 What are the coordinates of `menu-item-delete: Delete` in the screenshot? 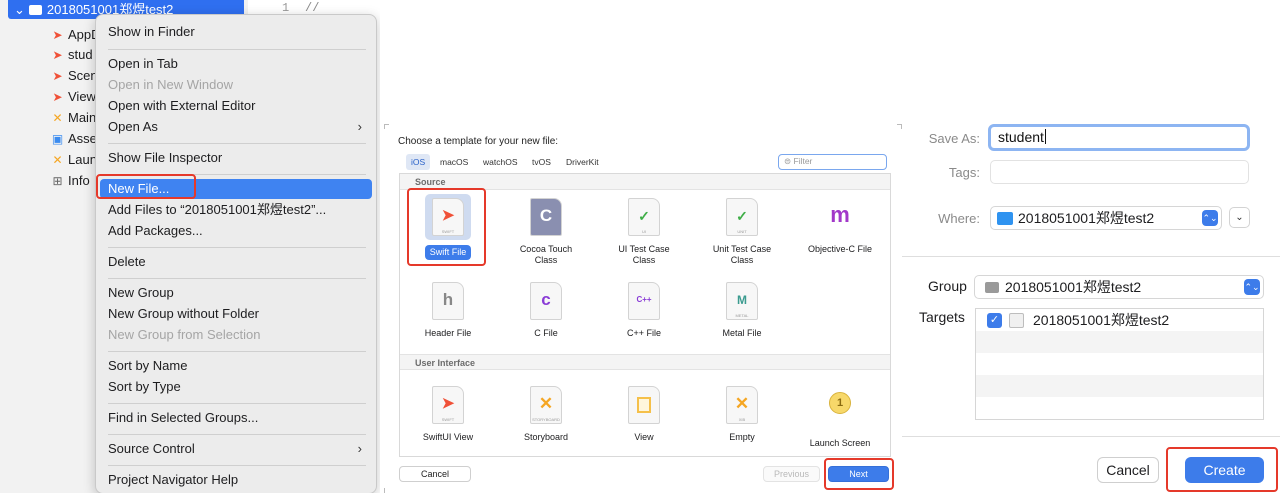 It's located at (239, 262).